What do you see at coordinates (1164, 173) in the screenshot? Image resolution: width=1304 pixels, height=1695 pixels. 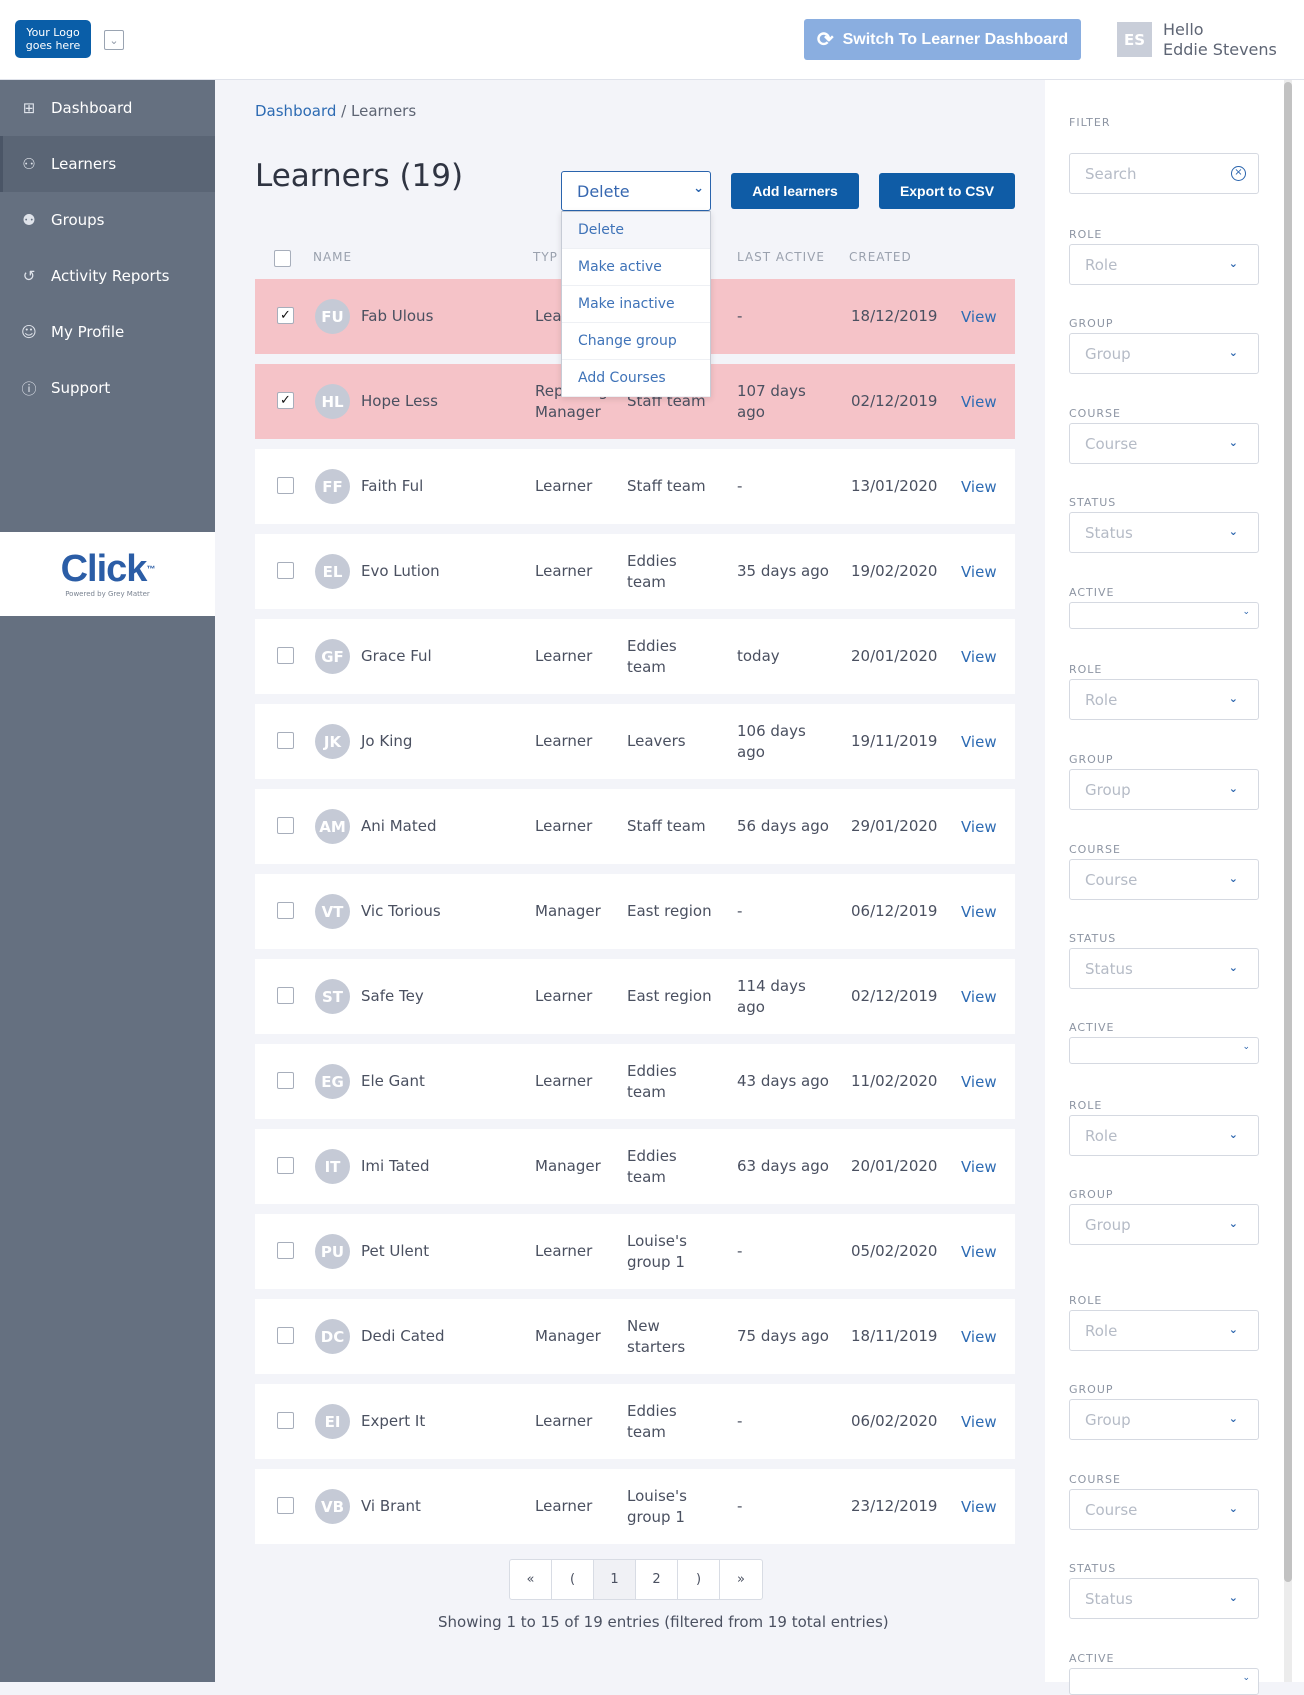 I see `search-input: Search ×` at bounding box center [1164, 173].